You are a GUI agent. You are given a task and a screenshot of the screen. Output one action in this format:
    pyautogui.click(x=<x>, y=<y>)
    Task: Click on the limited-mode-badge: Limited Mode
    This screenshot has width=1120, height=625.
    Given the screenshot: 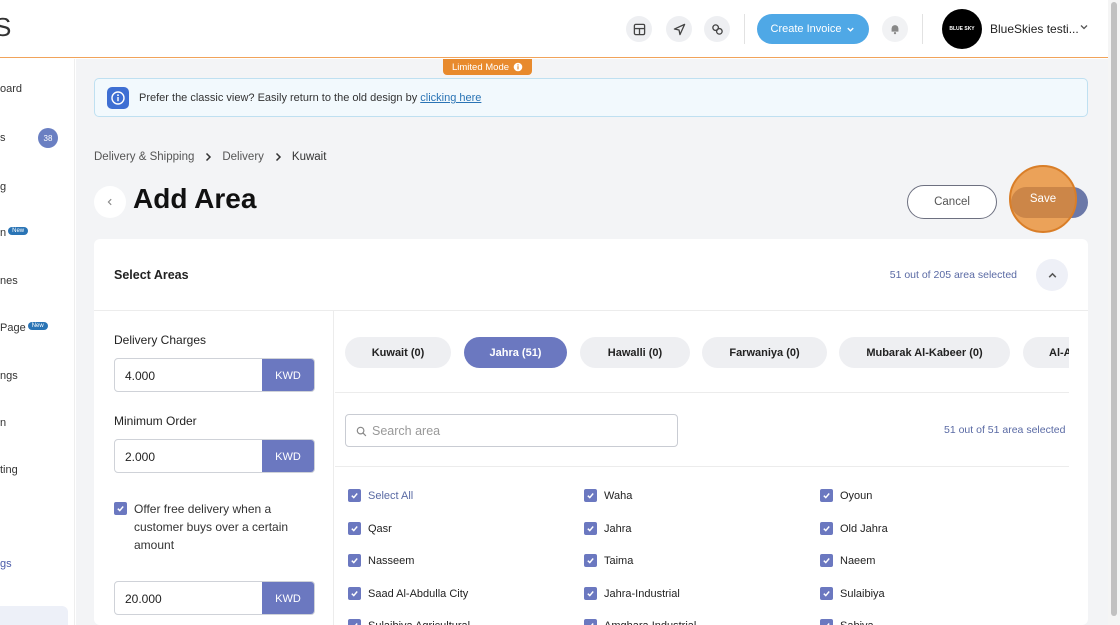 What is the action you would take?
    pyautogui.click(x=487, y=67)
    